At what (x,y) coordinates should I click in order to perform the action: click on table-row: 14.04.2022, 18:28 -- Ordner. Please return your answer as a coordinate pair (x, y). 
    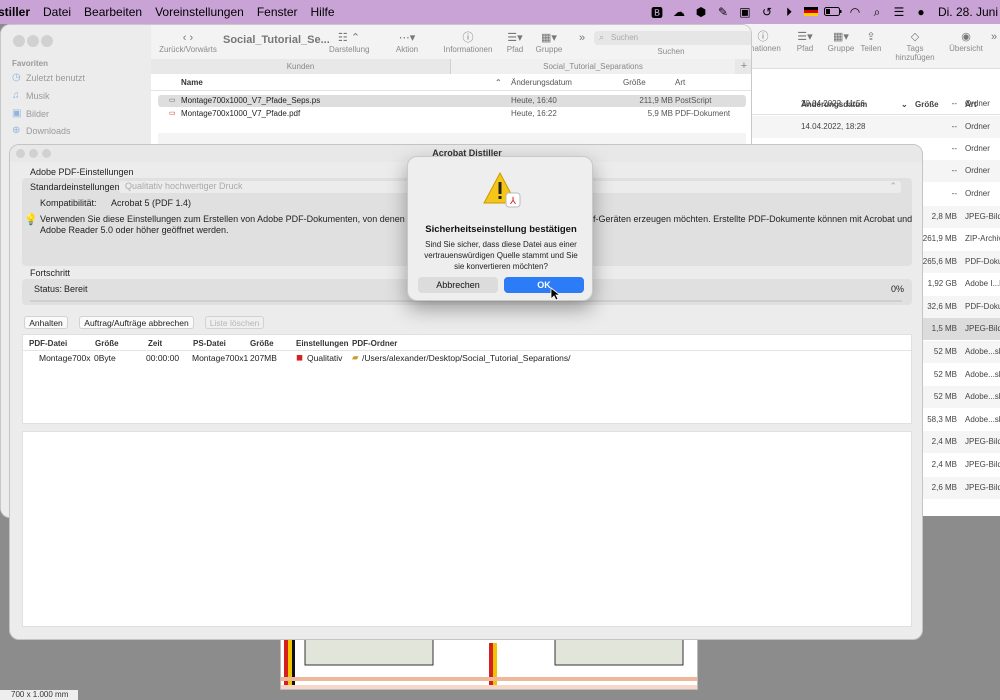
    Looking at the image, I should click on (871, 127).